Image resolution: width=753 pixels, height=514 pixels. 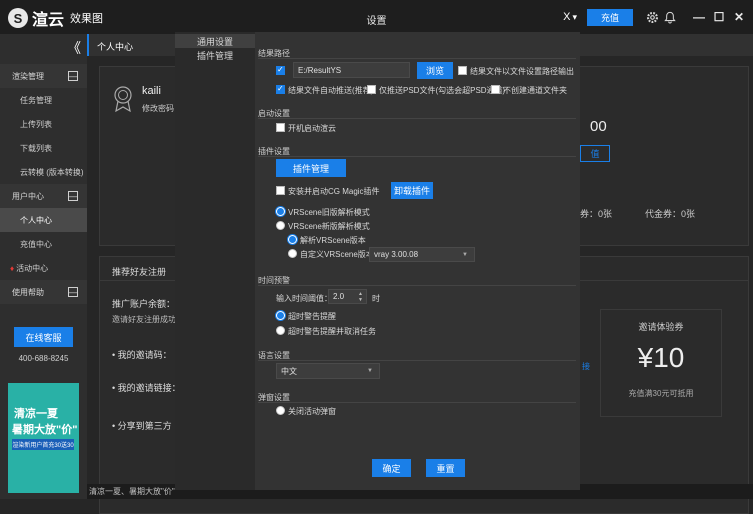 What do you see at coordinates (422, 254) in the screenshot?
I see `vray-version-select: vray 3.00.08 ▼` at bounding box center [422, 254].